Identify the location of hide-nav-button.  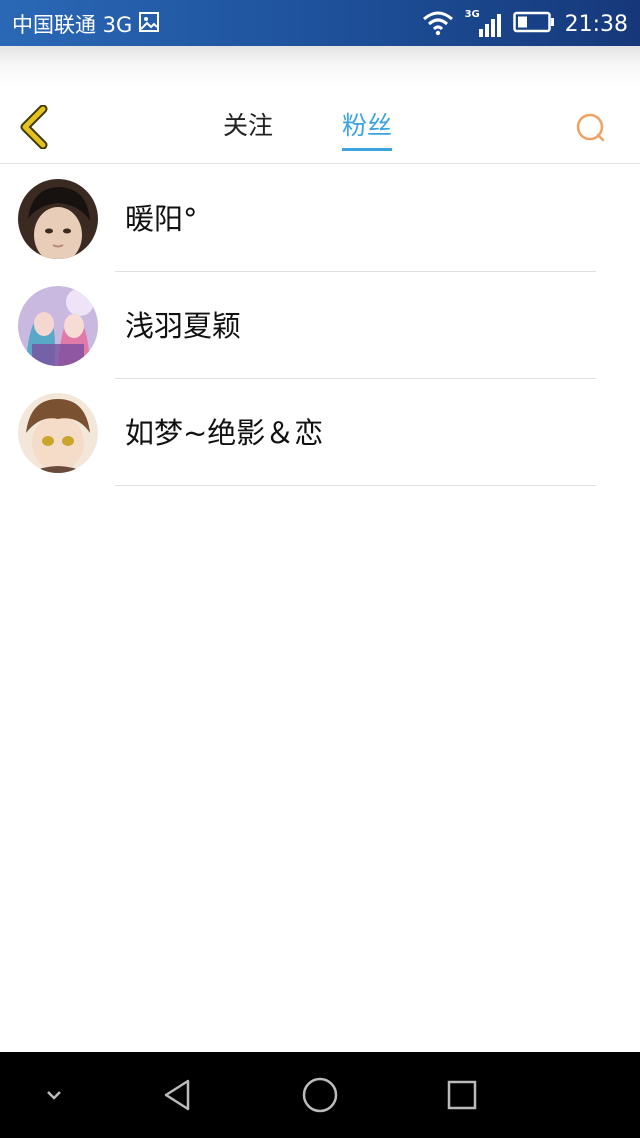
(54, 1095).